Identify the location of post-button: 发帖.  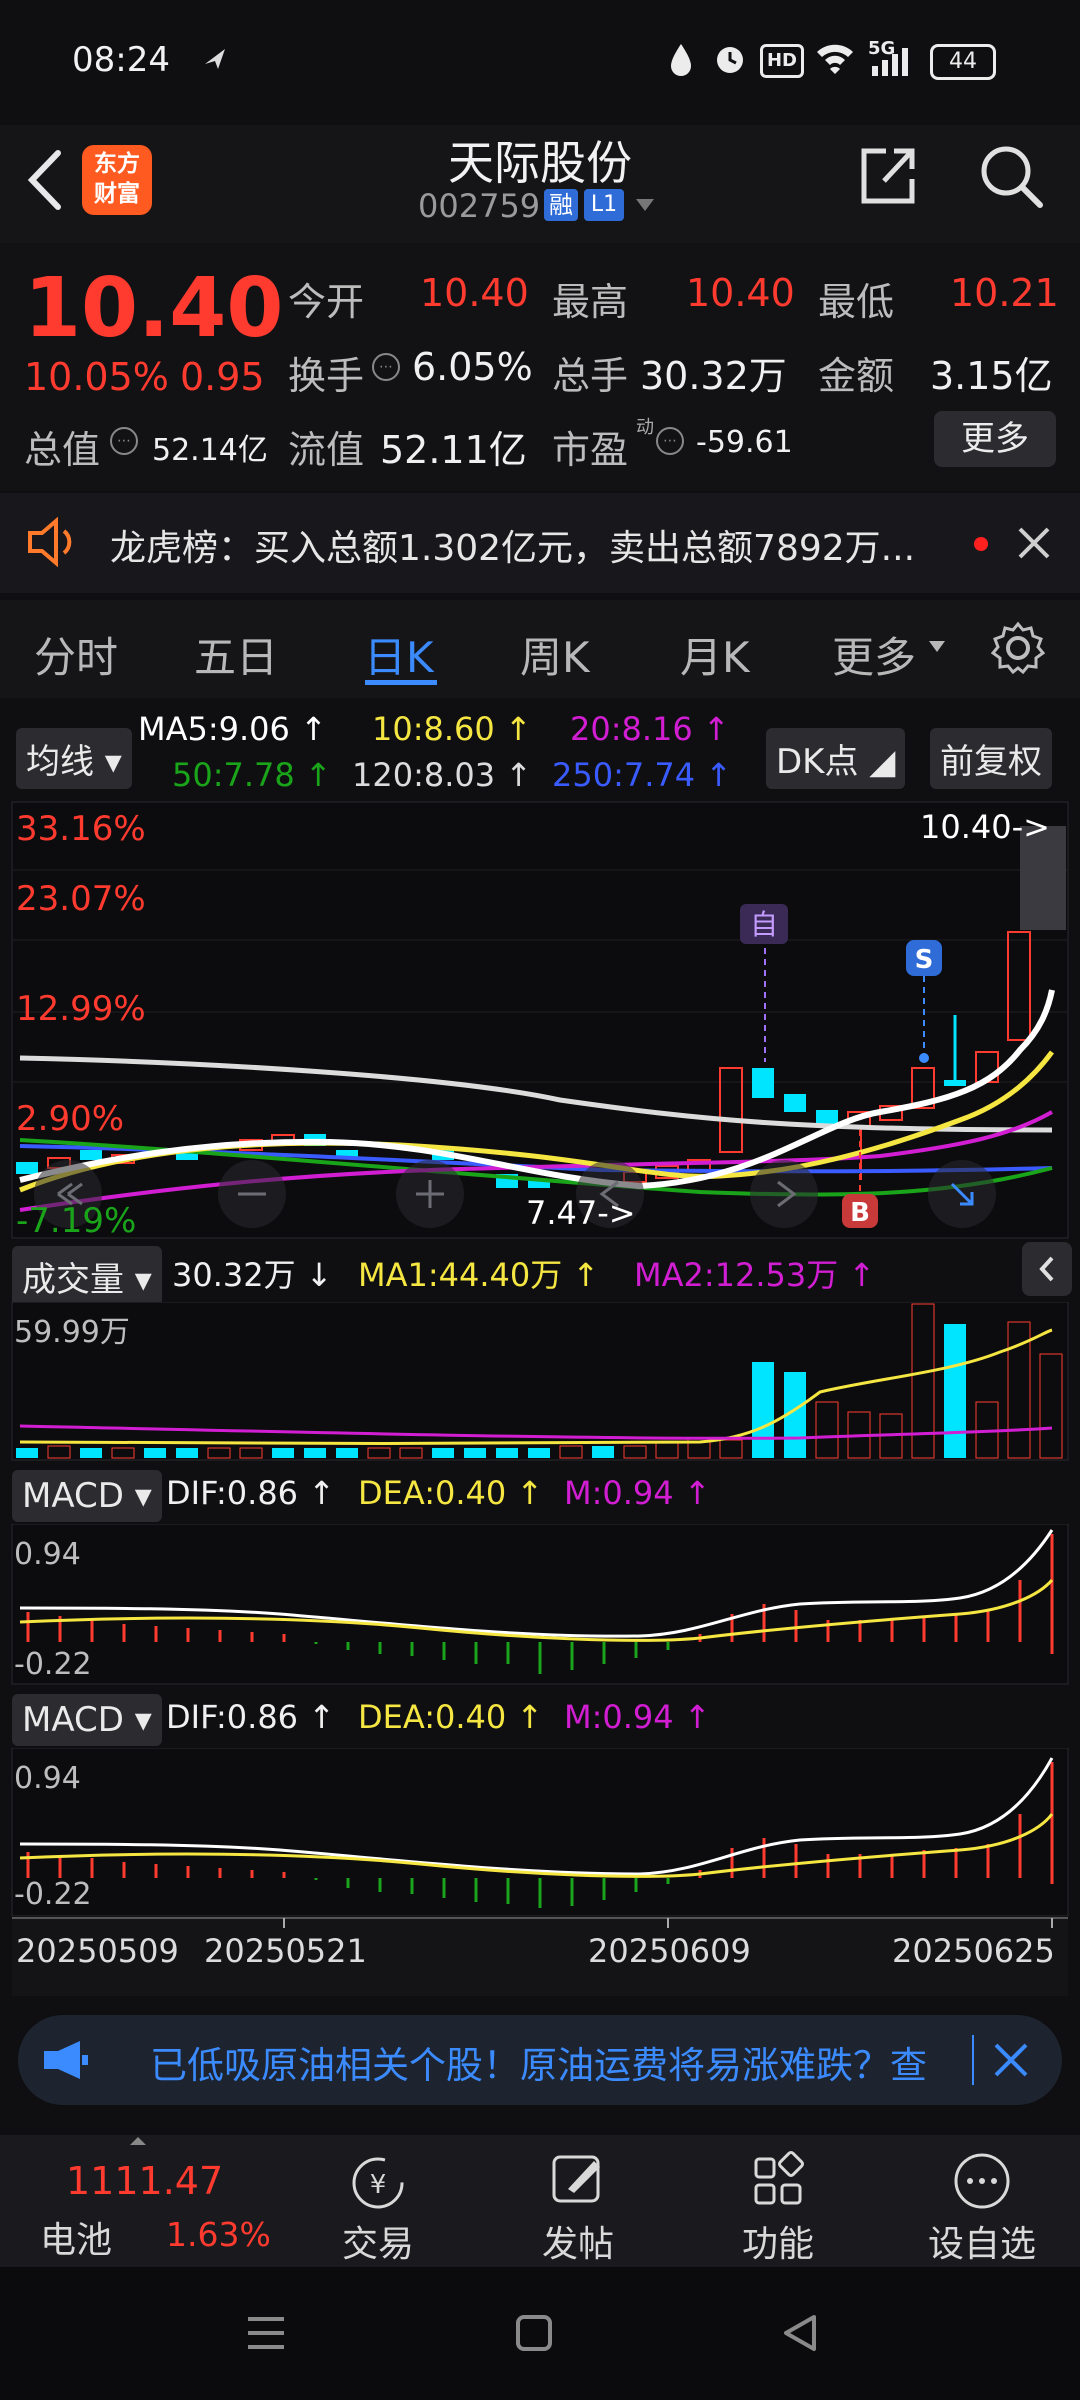
(578, 2205).